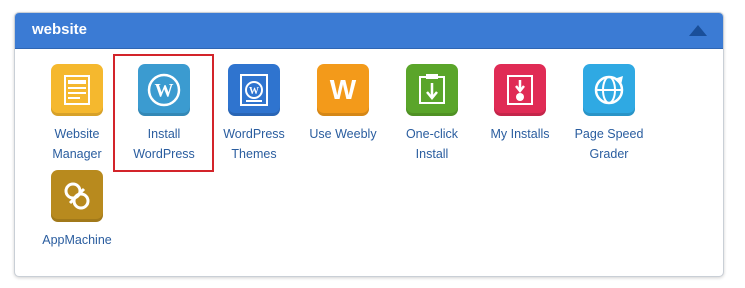 Image resolution: width=745 pixels, height=288 pixels. What do you see at coordinates (432, 144) in the screenshot?
I see `tile-label: One-click Install` at bounding box center [432, 144].